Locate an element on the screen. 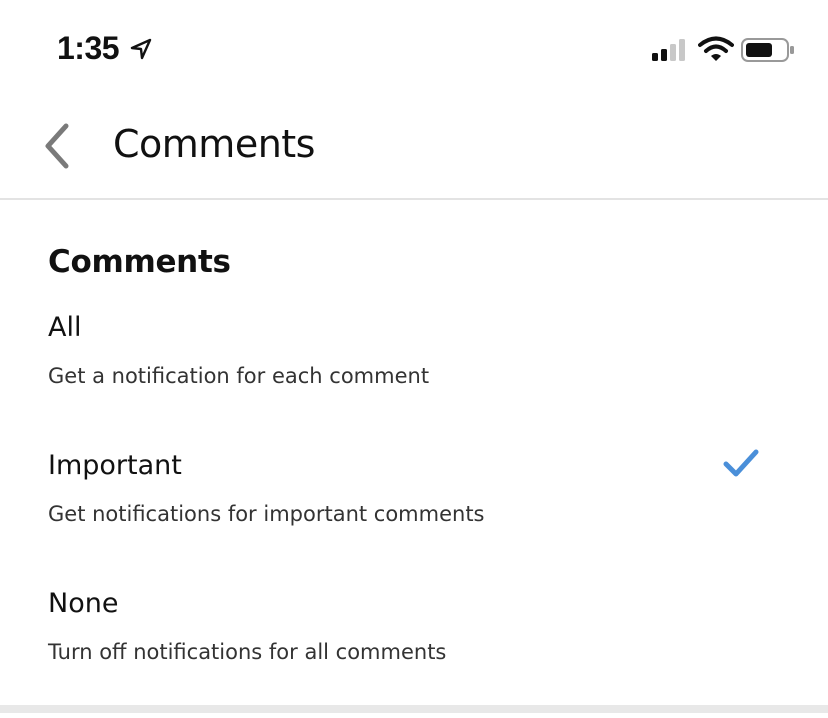 The image size is (828, 718). checkmark-icon is located at coordinates (741, 463).